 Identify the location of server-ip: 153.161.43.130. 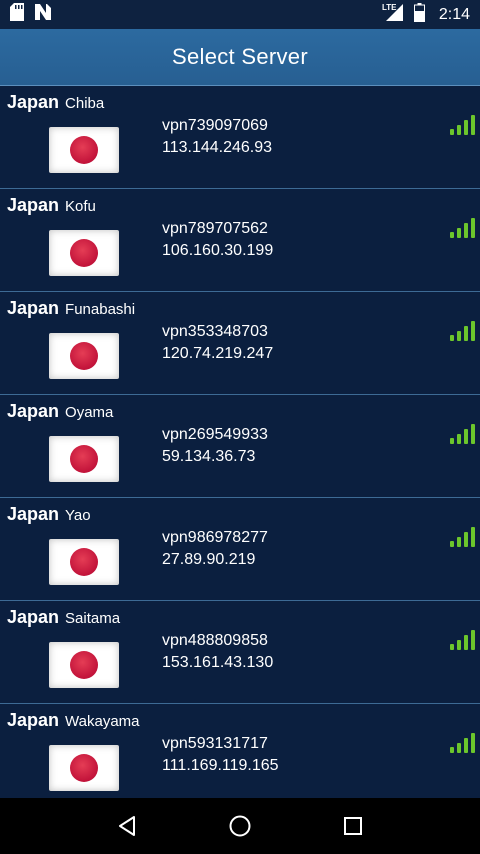
(218, 662).